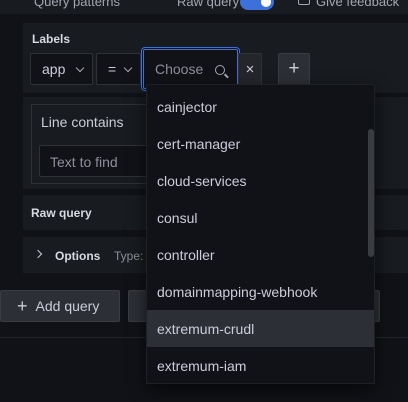 The width and height of the screenshot is (408, 402). I want to click on line-filter-type: Line contains, so click(82, 122).